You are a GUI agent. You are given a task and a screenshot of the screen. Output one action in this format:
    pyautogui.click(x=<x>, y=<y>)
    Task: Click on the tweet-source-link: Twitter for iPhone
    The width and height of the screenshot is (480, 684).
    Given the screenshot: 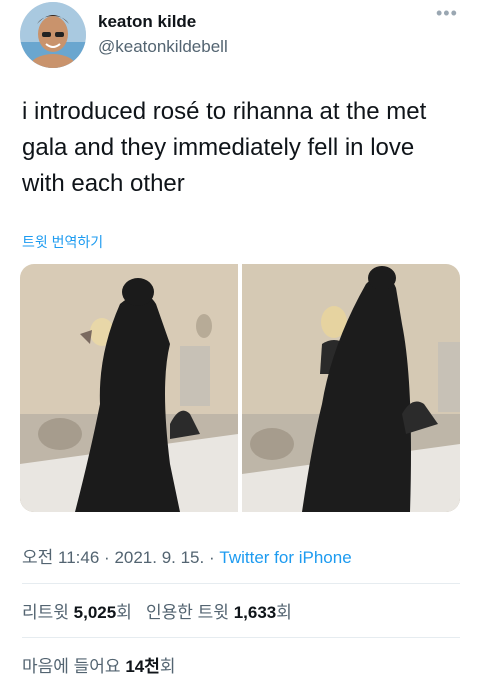 What is the action you would take?
    pyautogui.click(x=285, y=557)
    